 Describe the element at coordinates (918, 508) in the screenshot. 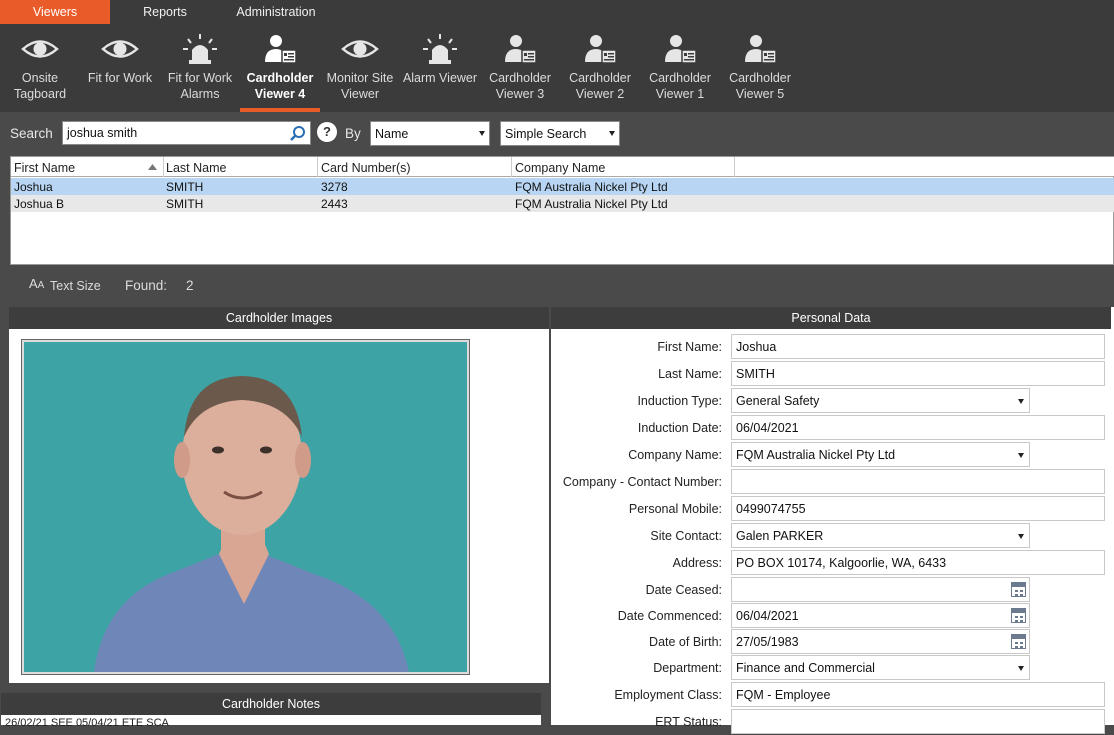

I see `personal-mobile-input: 0499074755` at that location.